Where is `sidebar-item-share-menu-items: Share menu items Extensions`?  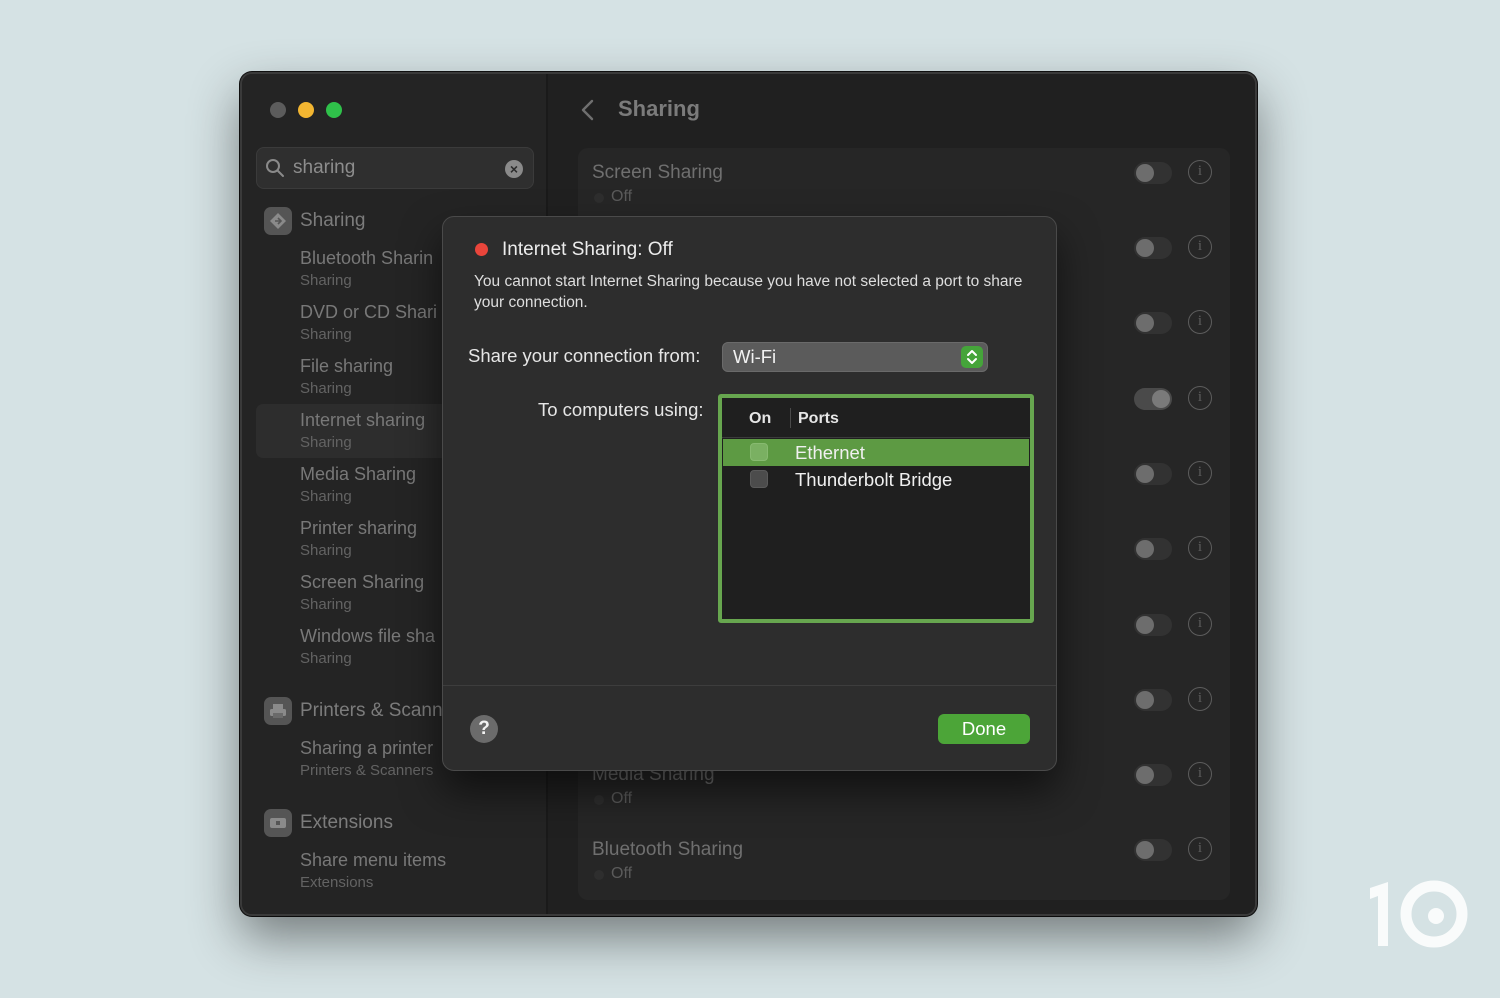
sidebar-item-share-menu-items: Share menu items Extensions is located at coordinates (400, 874).